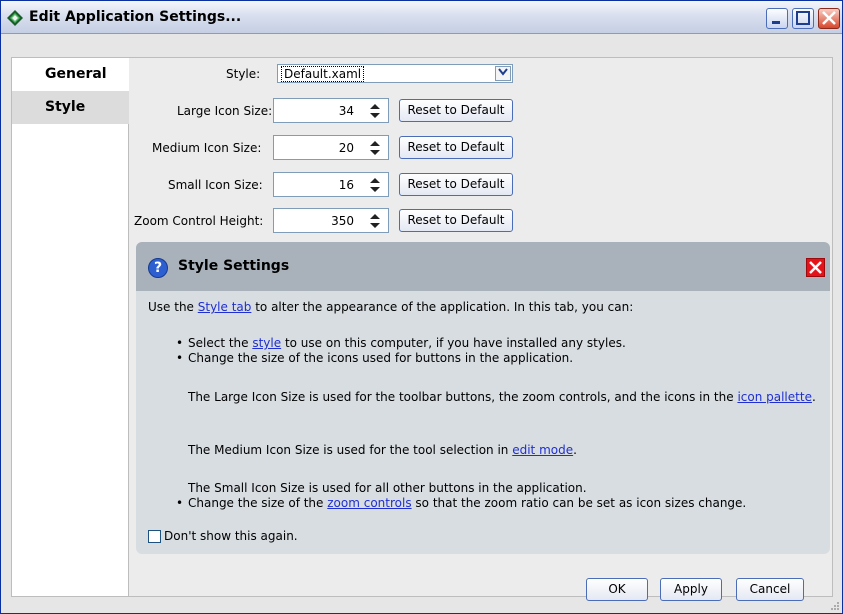 This screenshot has height=614, width=843. I want to click on style-link: style, so click(266, 343).